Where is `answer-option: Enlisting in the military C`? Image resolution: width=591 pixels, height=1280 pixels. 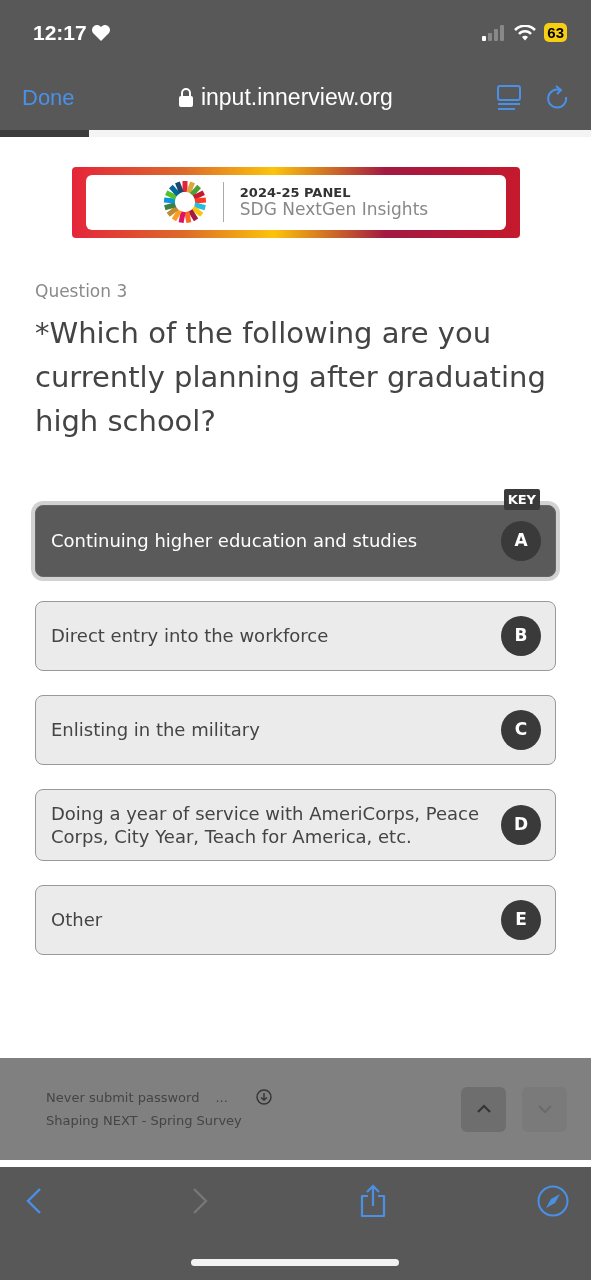 answer-option: Enlisting in the military C is located at coordinates (295, 729).